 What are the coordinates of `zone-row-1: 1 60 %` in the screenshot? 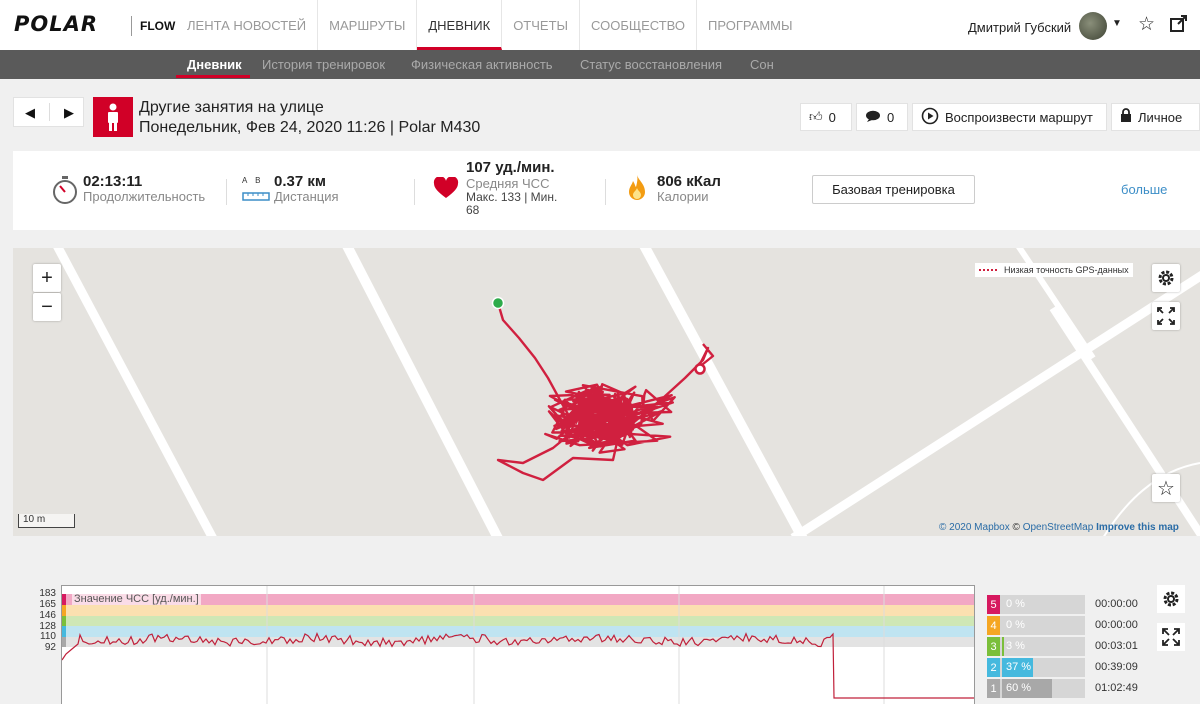 It's located at (1036, 688).